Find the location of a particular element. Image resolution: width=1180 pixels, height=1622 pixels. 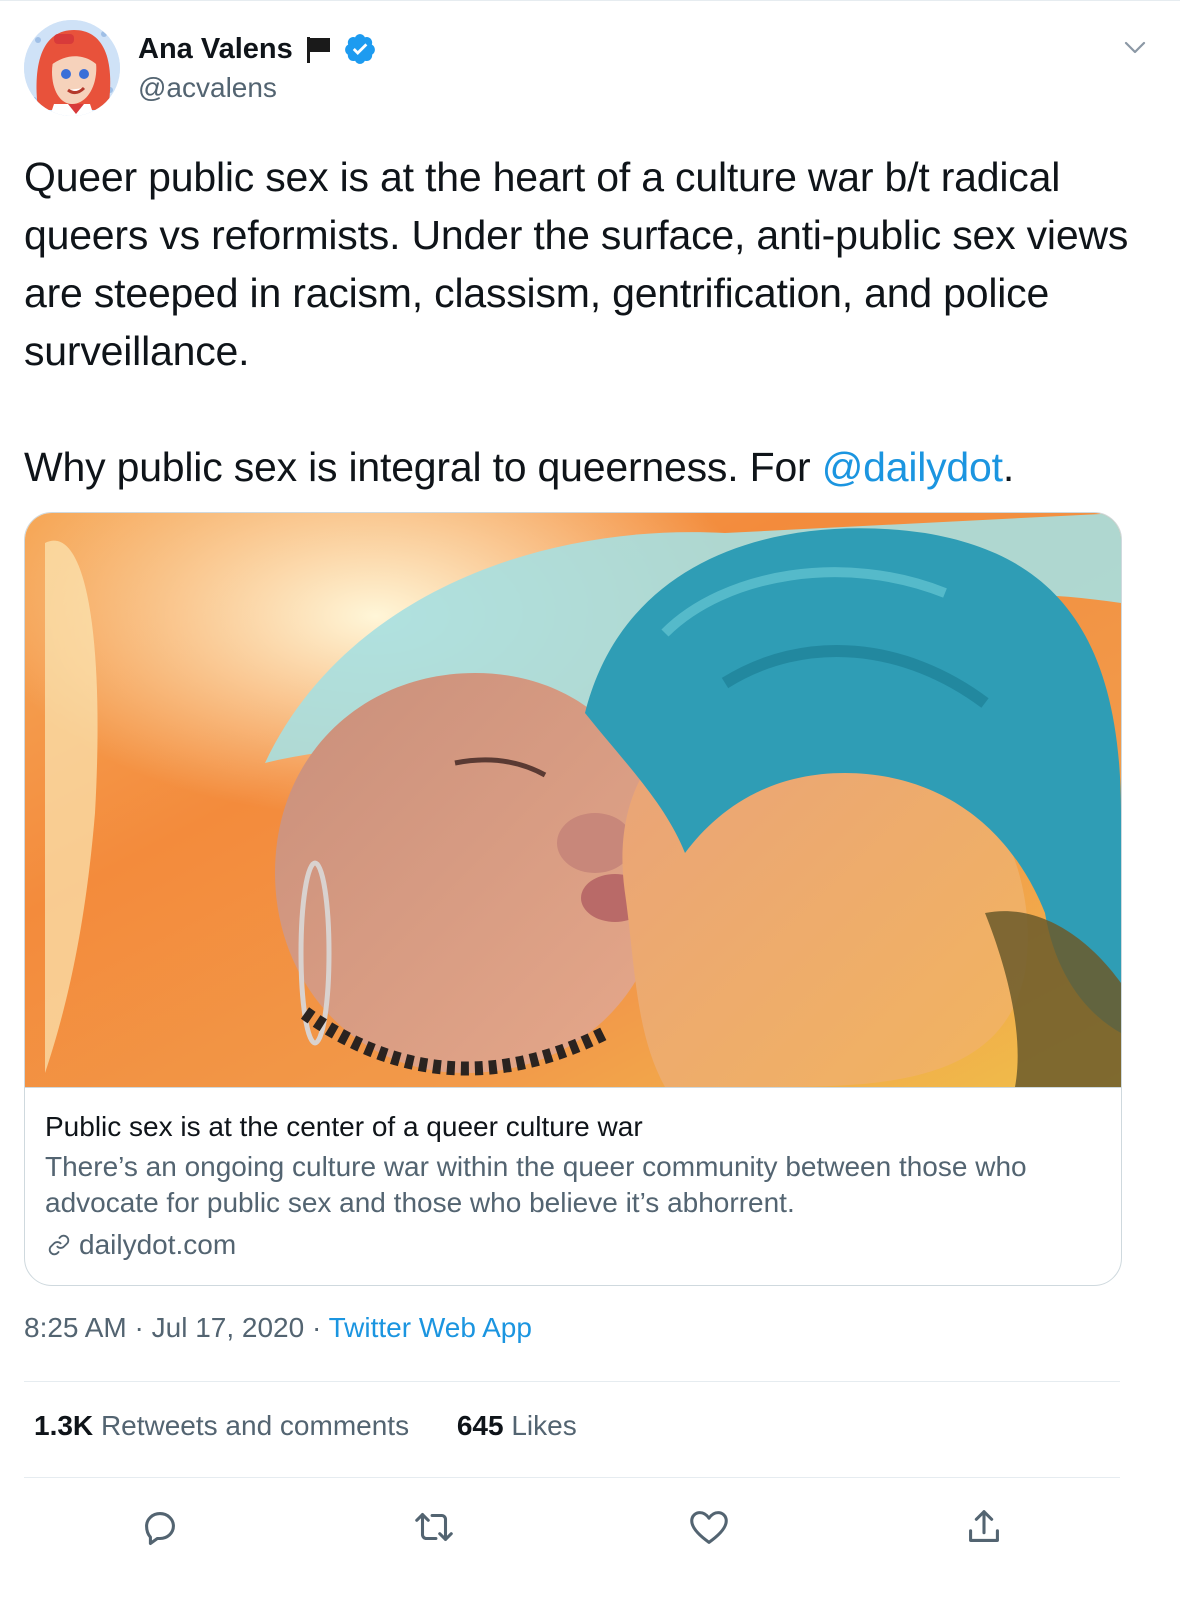

tweet-stats: 1.3K Retweets and comments 645 Likes is located at coordinates (305, 1426).